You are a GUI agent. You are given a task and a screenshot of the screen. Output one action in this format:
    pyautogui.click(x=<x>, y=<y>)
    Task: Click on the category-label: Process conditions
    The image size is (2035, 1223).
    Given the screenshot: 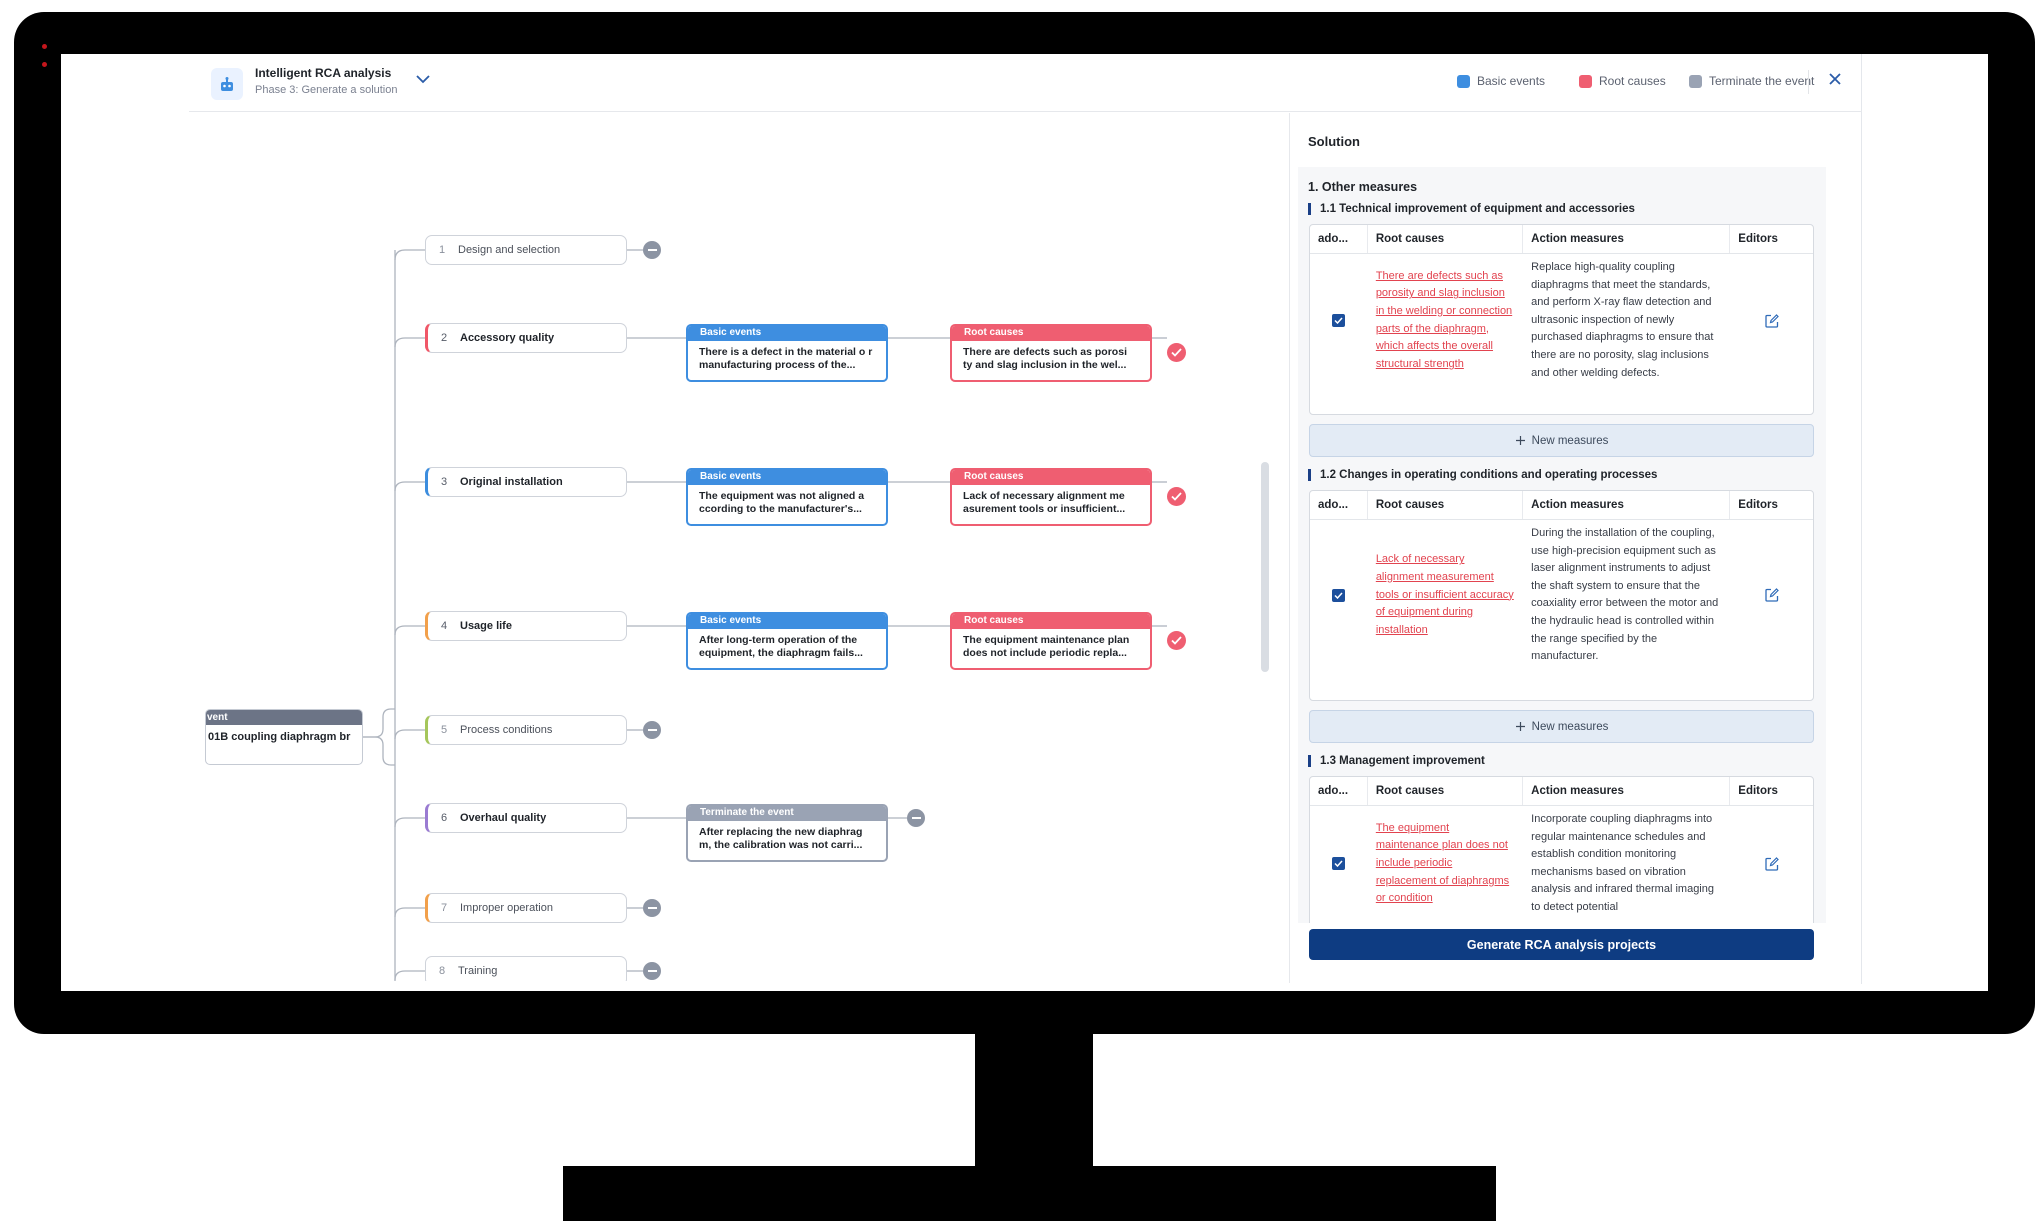 What is the action you would take?
    pyautogui.click(x=506, y=730)
    